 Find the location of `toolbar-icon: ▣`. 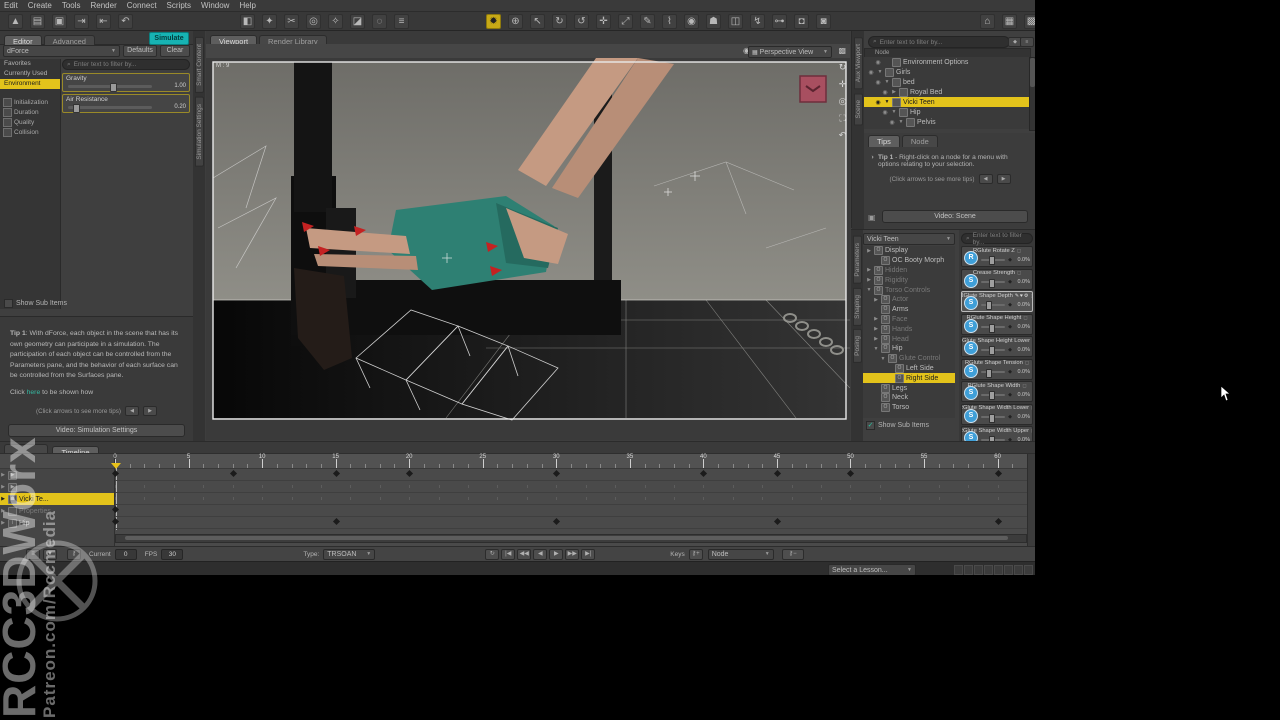

toolbar-icon: ▣ is located at coordinates (59, 21).